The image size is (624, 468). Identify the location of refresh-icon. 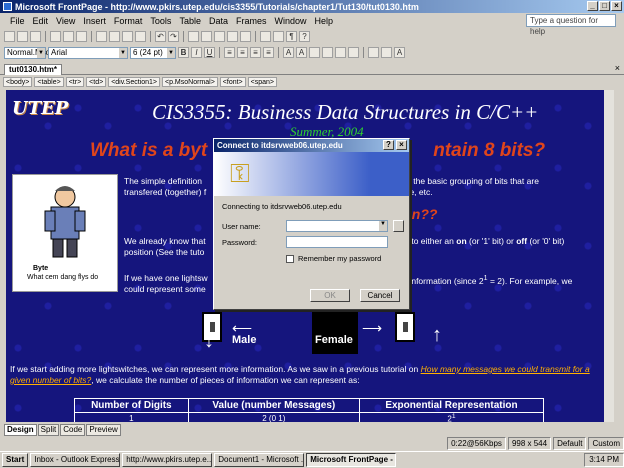
(265, 36).